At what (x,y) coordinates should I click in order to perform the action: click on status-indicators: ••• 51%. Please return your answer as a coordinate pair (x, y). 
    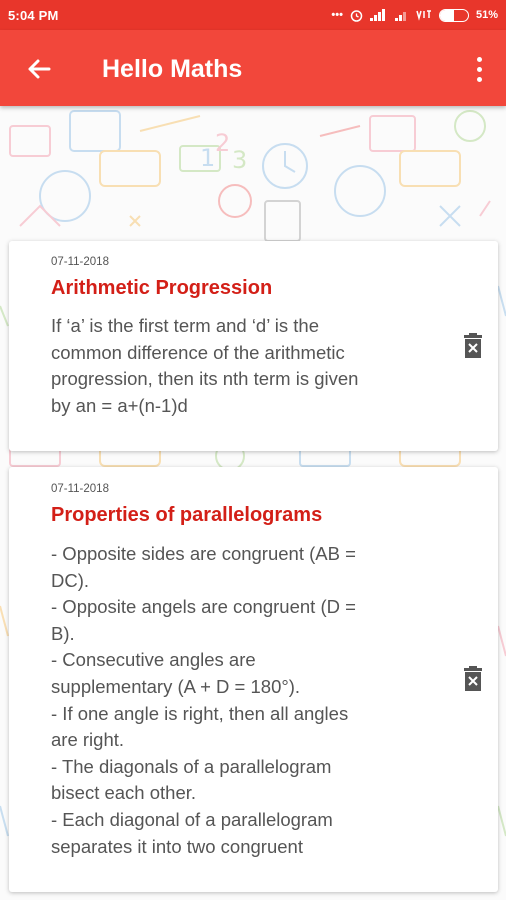
    Looking at the image, I should click on (414, 15).